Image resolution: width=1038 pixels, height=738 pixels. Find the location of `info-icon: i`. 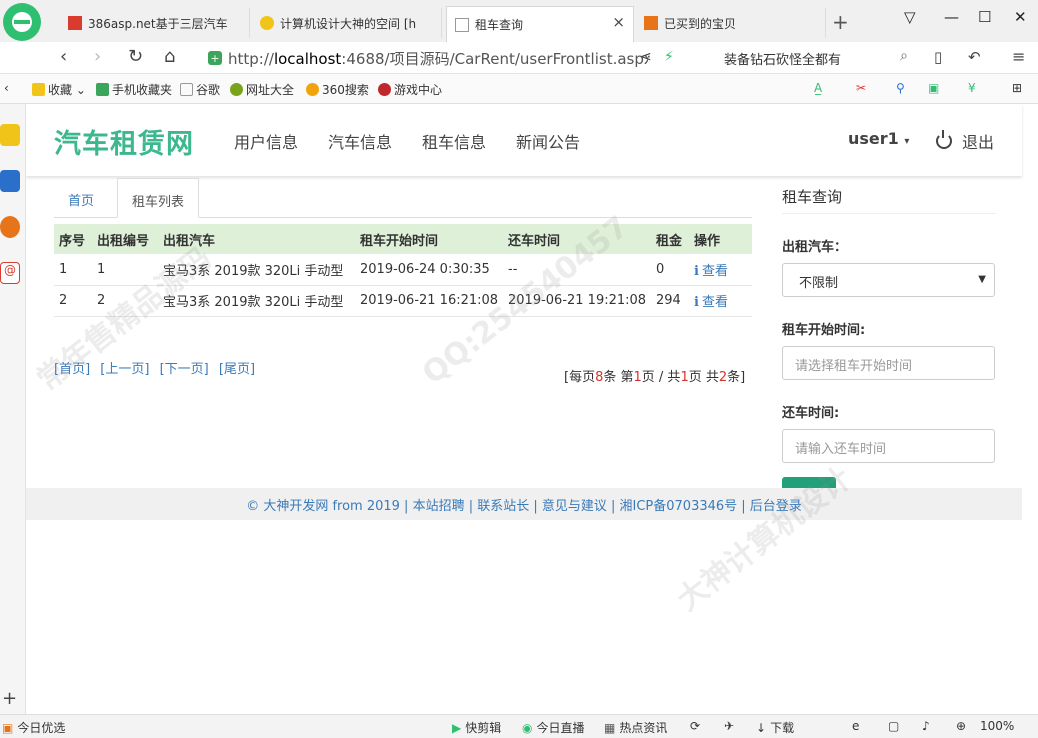

info-icon: i is located at coordinates (696, 302).